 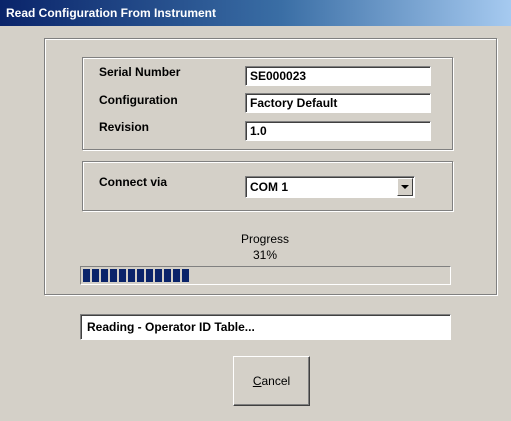 I want to click on title-bar: Read Configuration From Instrument, so click(x=255, y=13).